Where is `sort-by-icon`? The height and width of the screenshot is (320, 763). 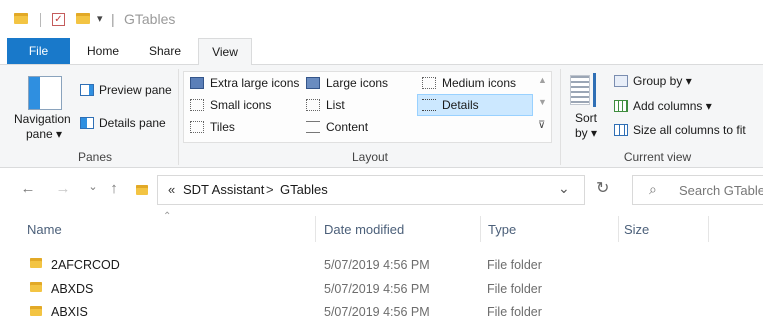 sort-by-icon is located at coordinates (584, 90).